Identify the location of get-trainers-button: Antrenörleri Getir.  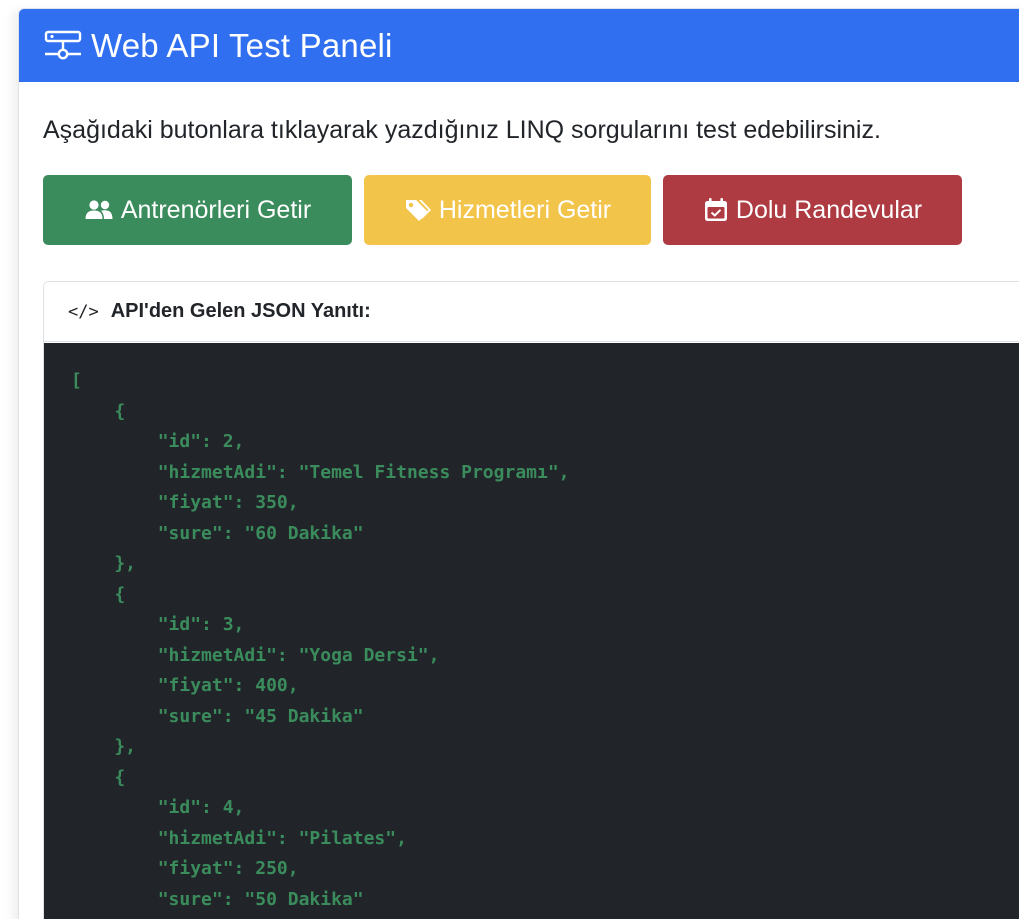
(197, 210).